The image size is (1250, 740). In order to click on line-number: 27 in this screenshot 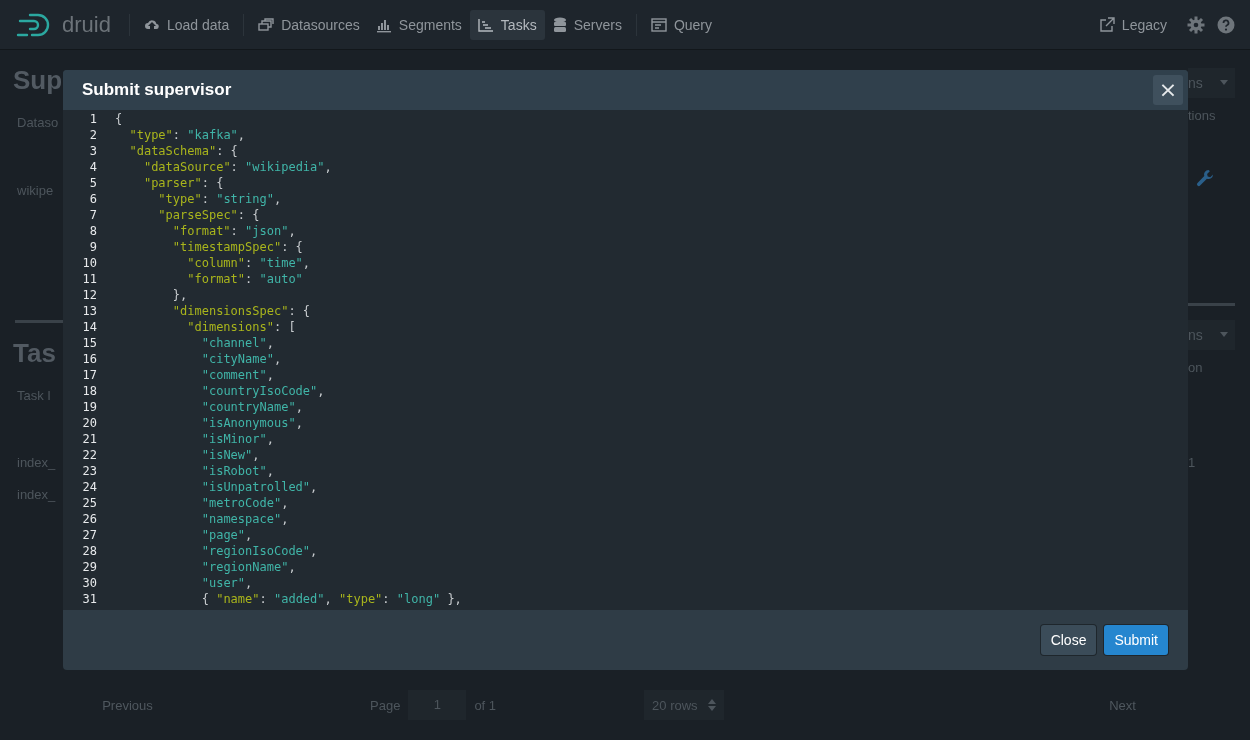, I will do `click(89, 535)`.